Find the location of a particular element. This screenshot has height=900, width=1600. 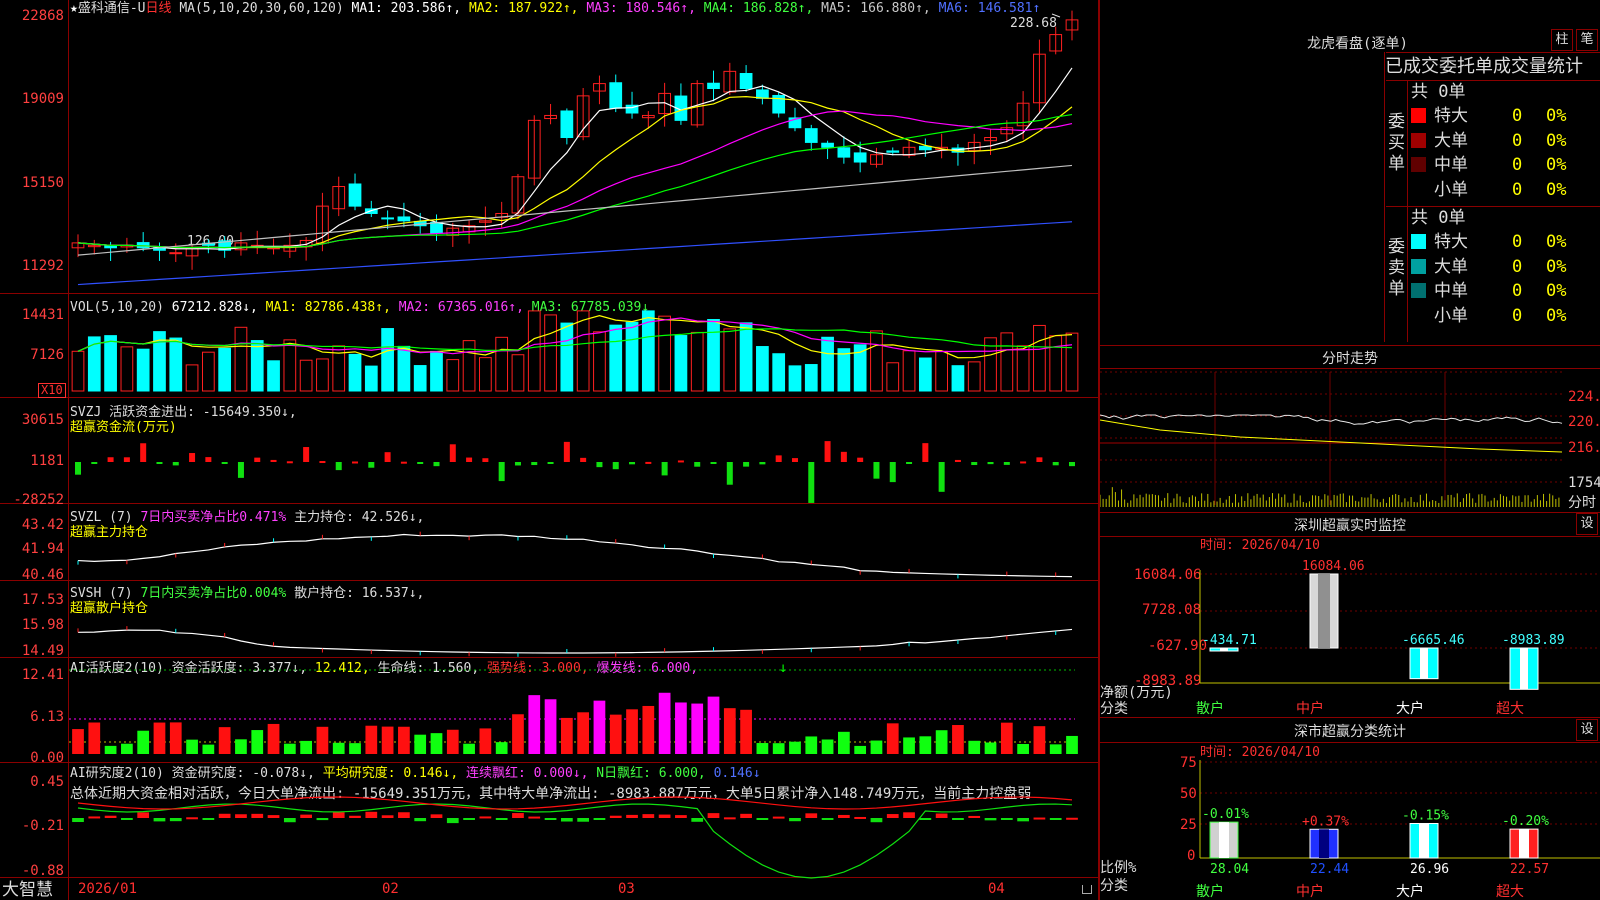

order-size-name: 大单 is located at coordinates (1451, 266).